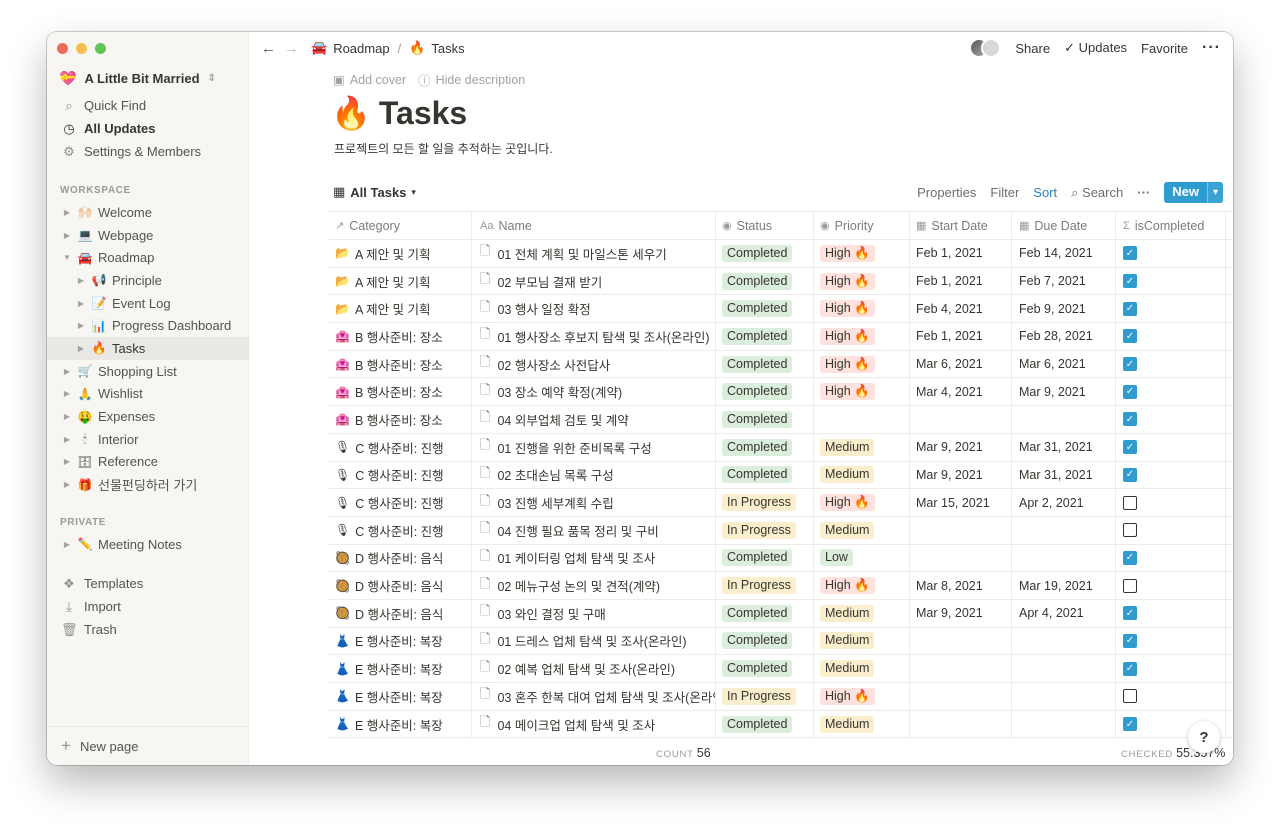  What do you see at coordinates (594, 309) in the screenshot?
I see `name-cell: 🗋 03 행사 일정 확정` at bounding box center [594, 309].